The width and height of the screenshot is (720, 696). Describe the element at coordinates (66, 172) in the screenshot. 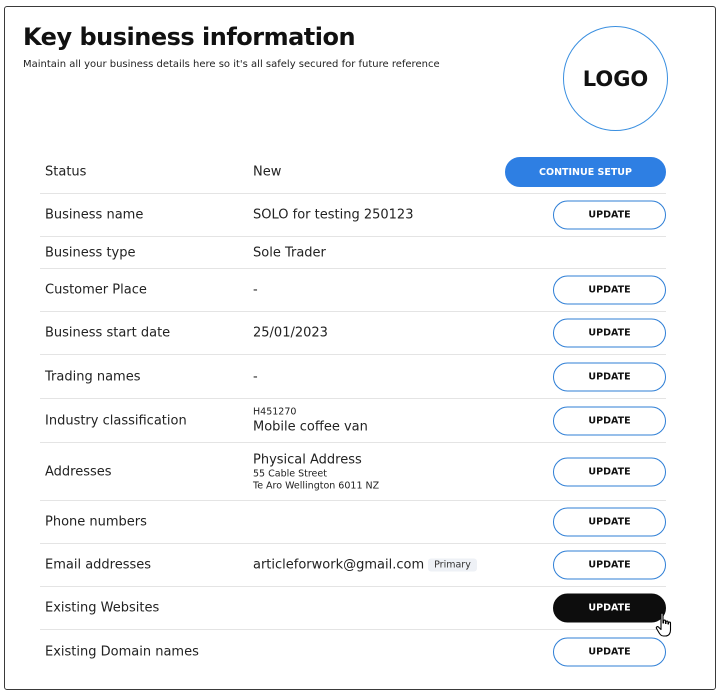

I see `row-label: Status` at that location.